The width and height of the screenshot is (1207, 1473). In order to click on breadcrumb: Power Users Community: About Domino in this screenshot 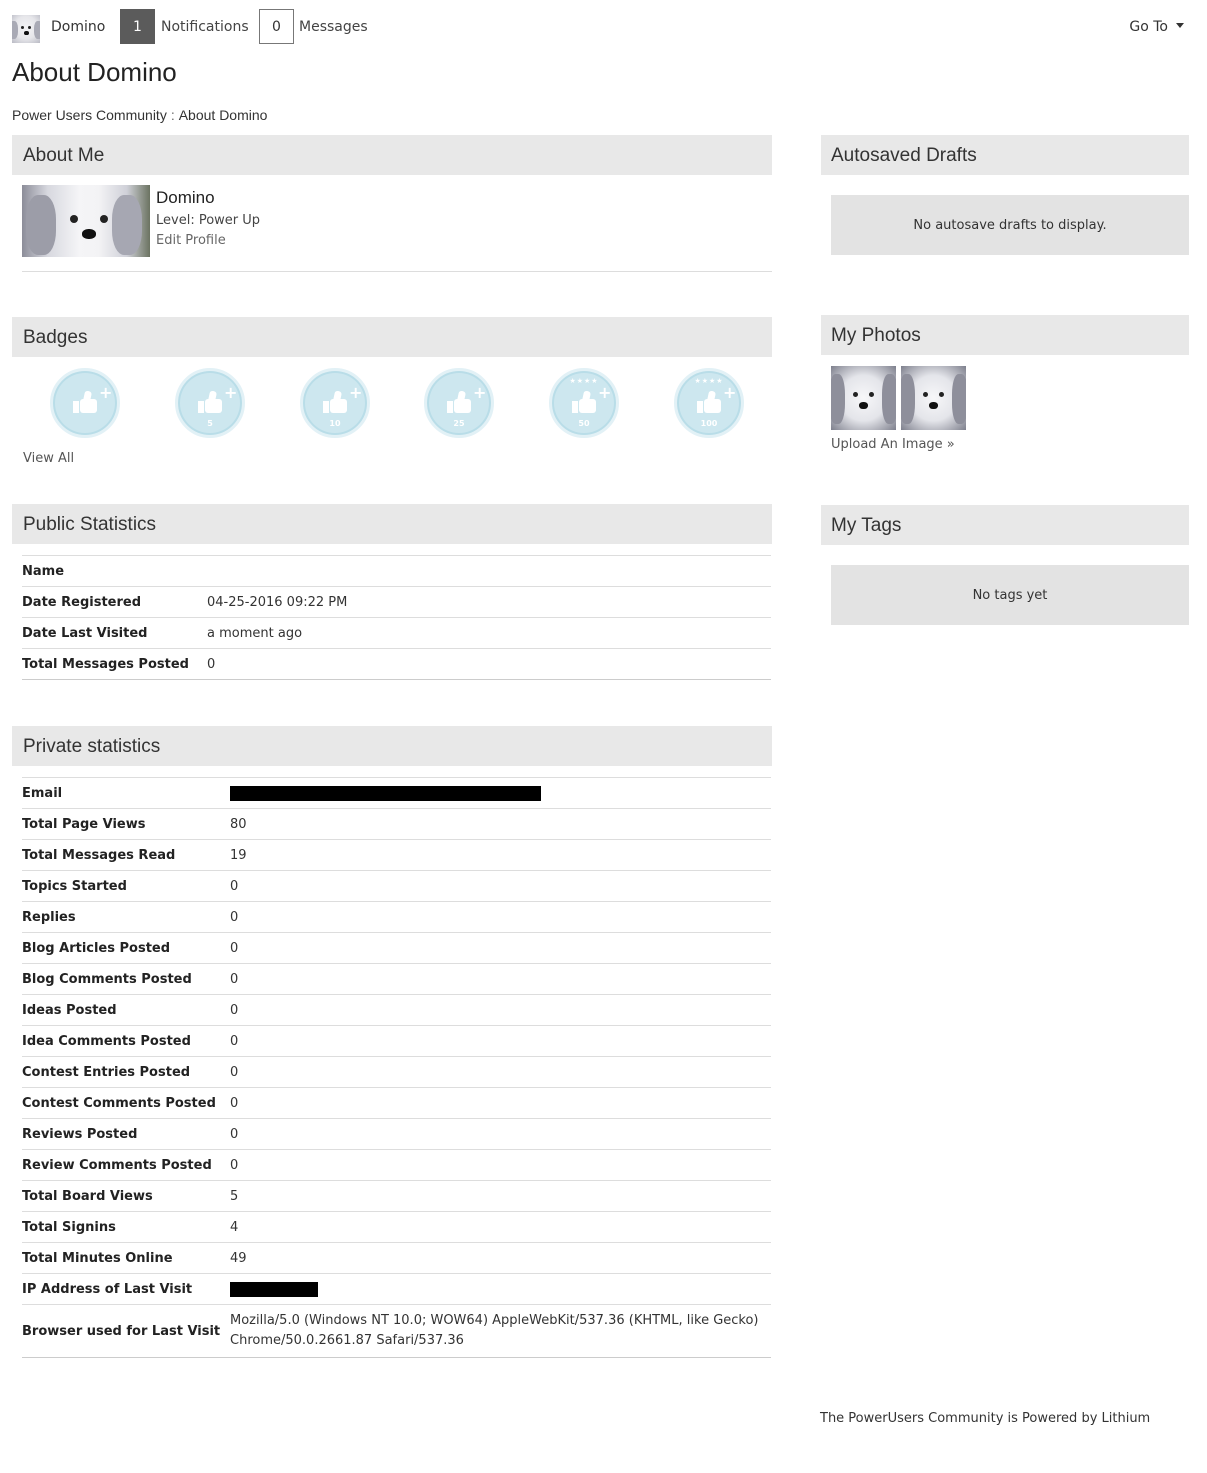, I will do `click(140, 115)`.